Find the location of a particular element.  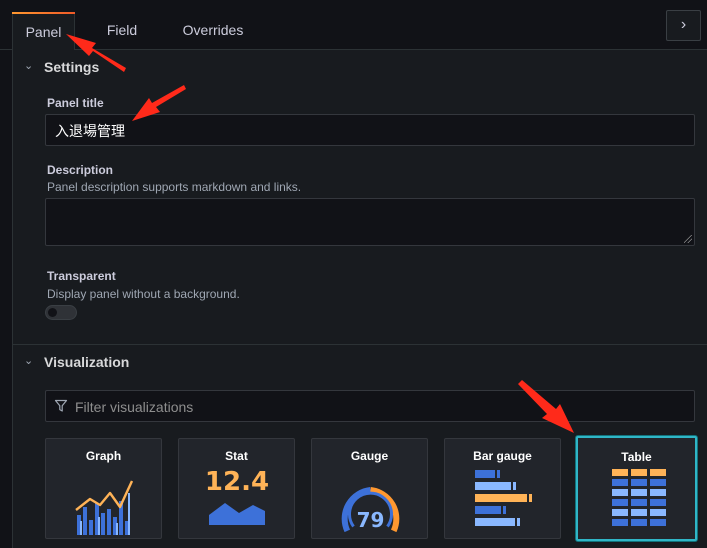

settings-section-title: Settings is located at coordinates (72, 67).